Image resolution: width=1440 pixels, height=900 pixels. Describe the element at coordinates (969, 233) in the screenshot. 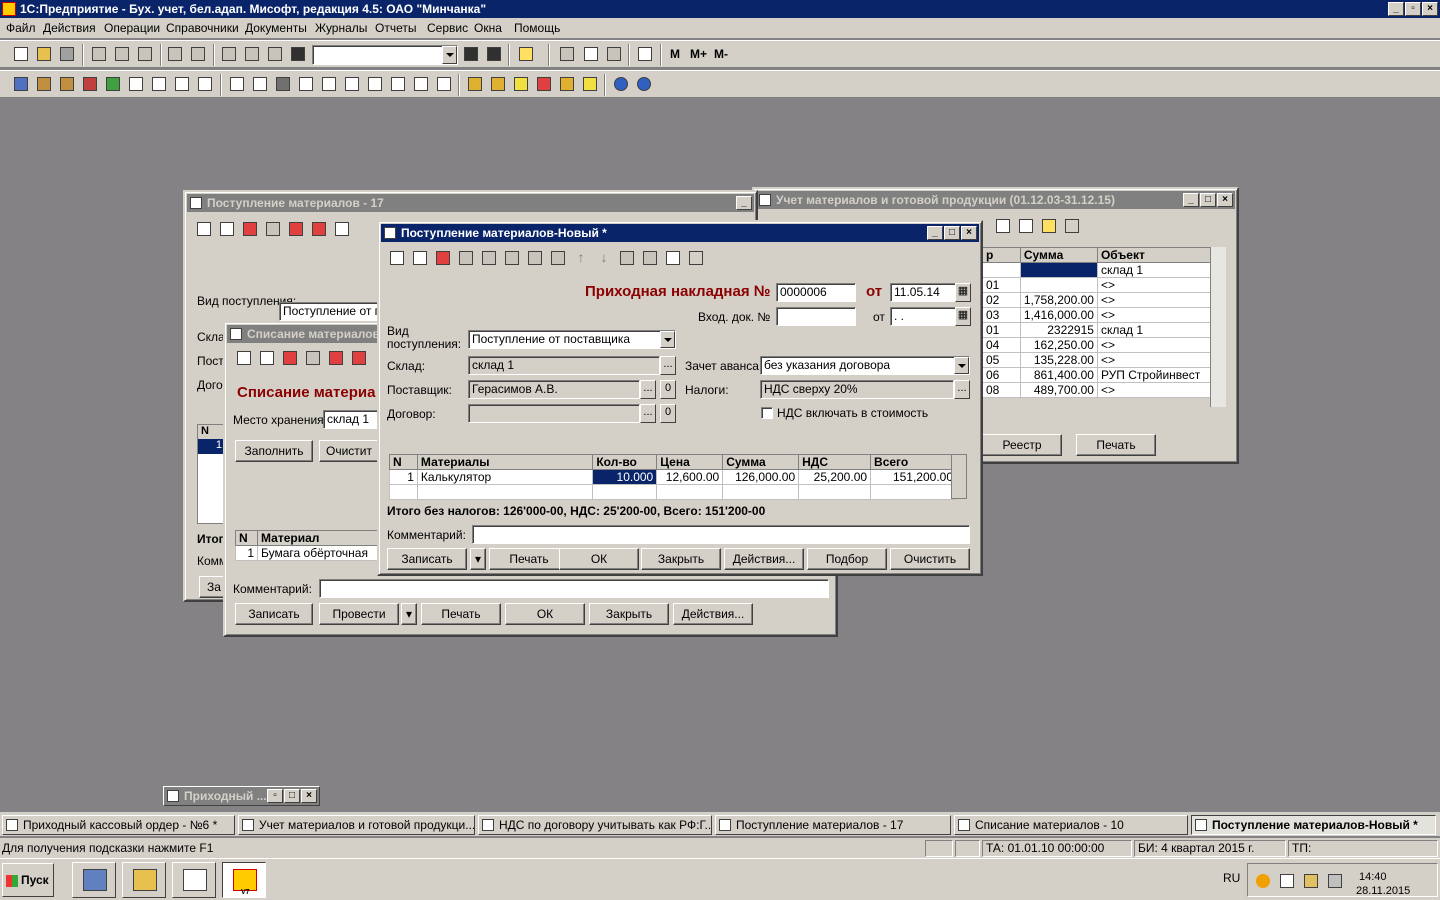

I see `new-receipt-close-button: ×` at that location.